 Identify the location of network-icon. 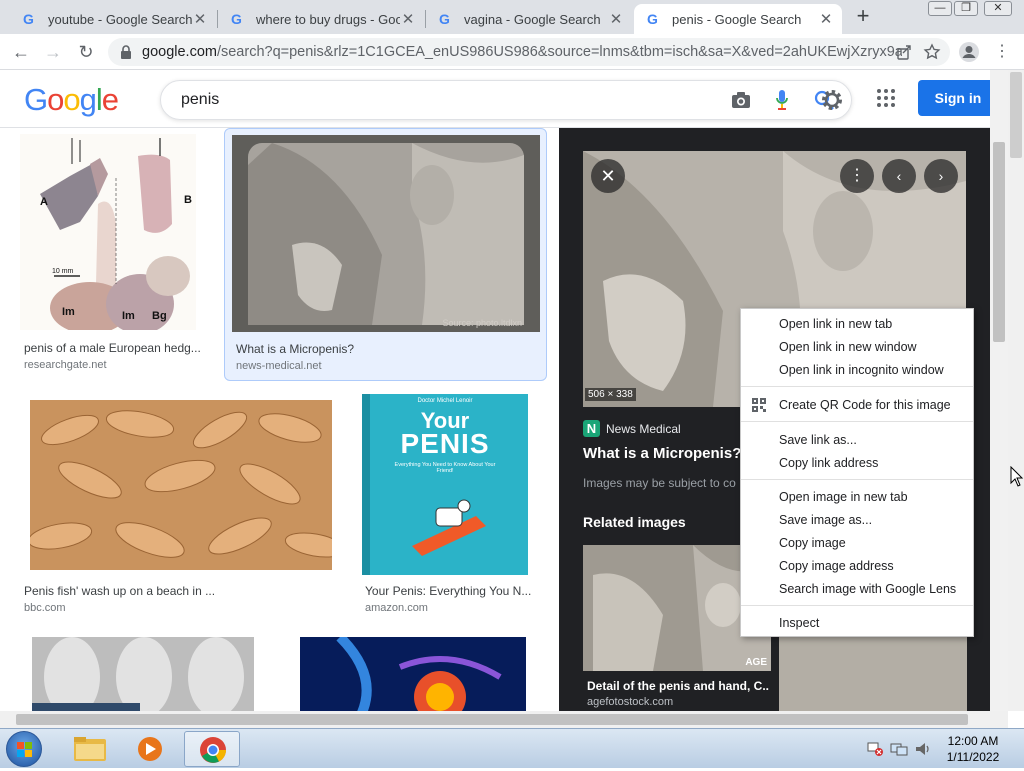
(899, 749).